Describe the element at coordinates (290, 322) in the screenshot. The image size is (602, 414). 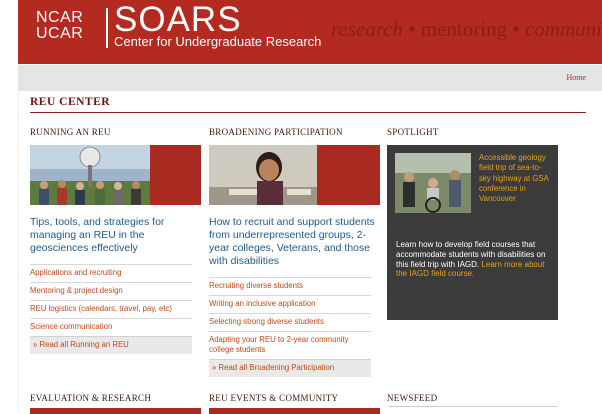
I see `link-selecting-students: Selecting strong diverse students` at that location.